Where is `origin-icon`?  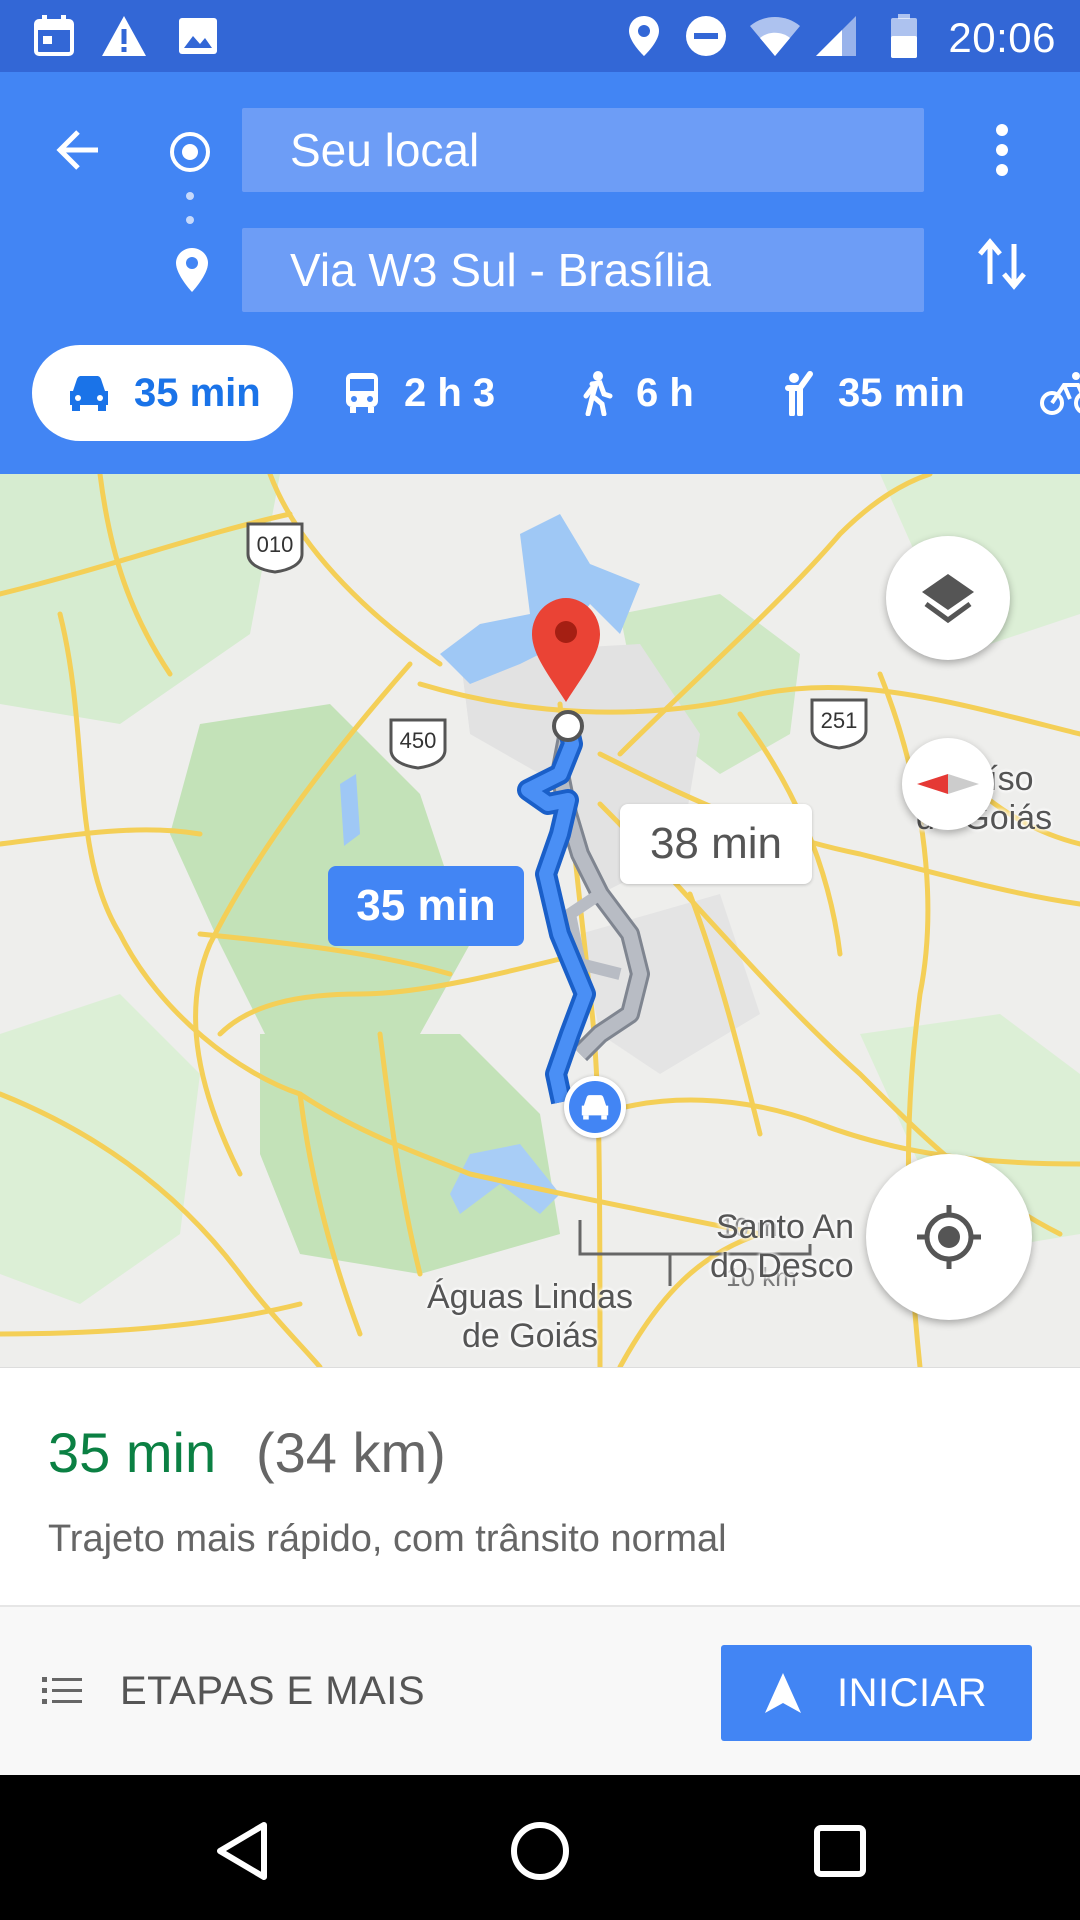
origin-icon is located at coordinates (190, 152).